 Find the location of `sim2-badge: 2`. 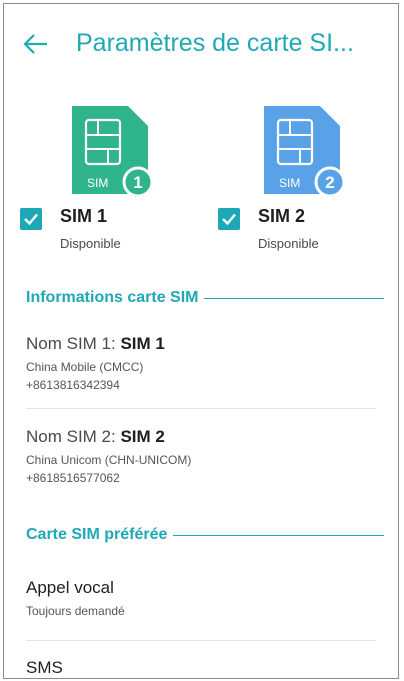

sim2-badge: 2 is located at coordinates (329, 182).